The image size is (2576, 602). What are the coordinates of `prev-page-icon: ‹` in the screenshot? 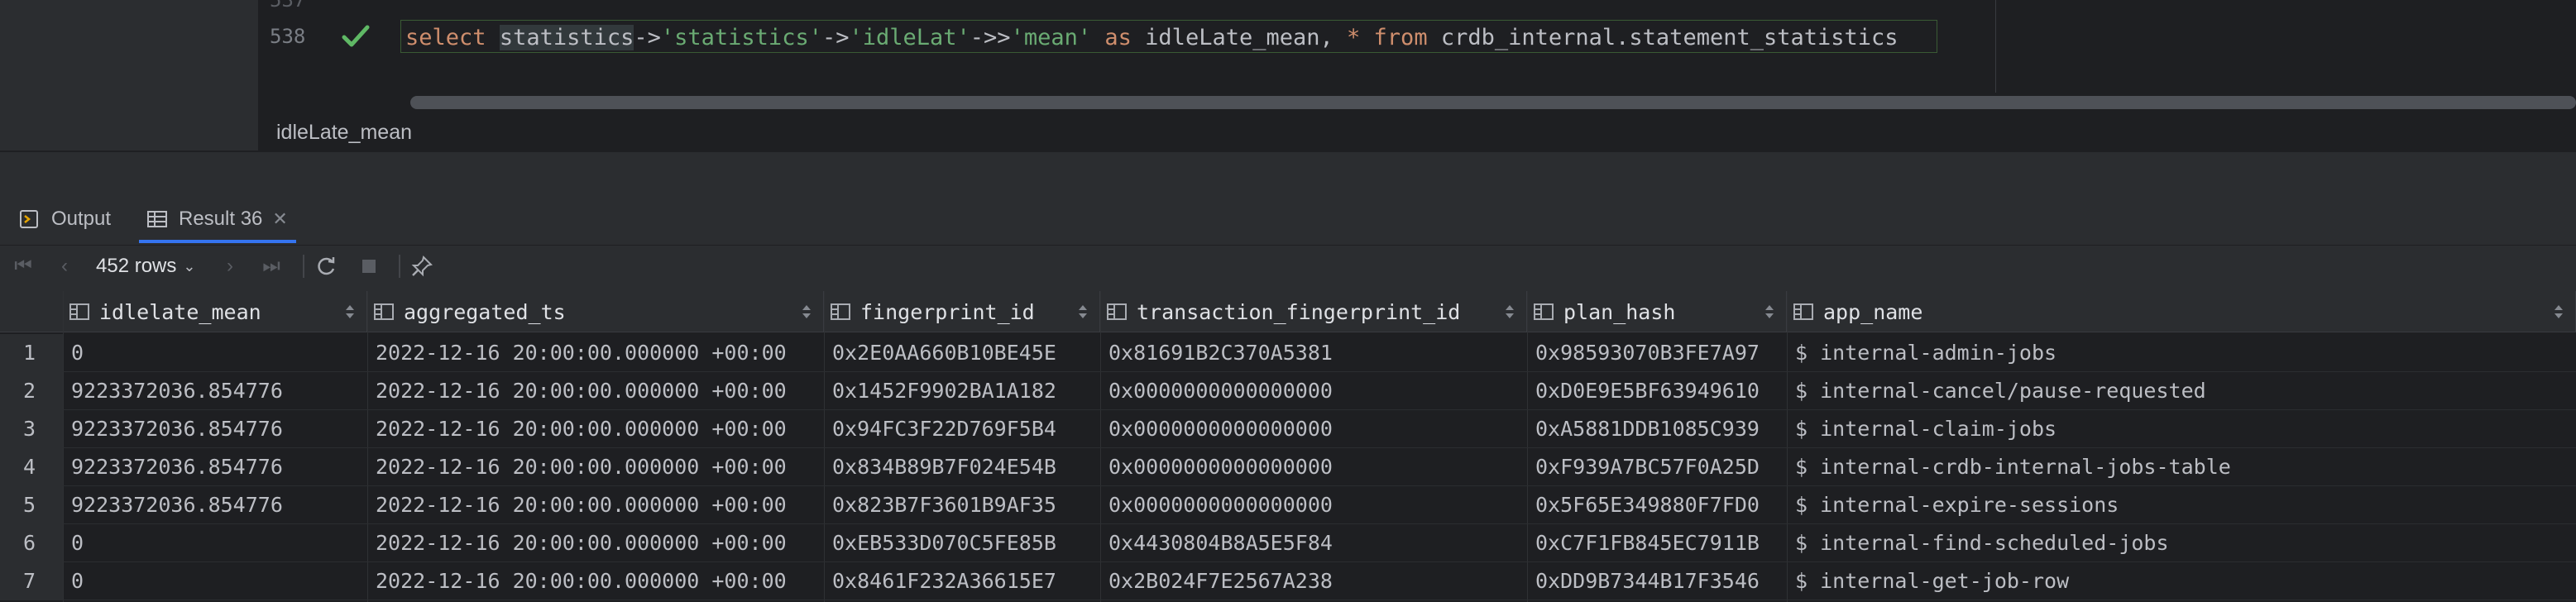 It's located at (64, 266).